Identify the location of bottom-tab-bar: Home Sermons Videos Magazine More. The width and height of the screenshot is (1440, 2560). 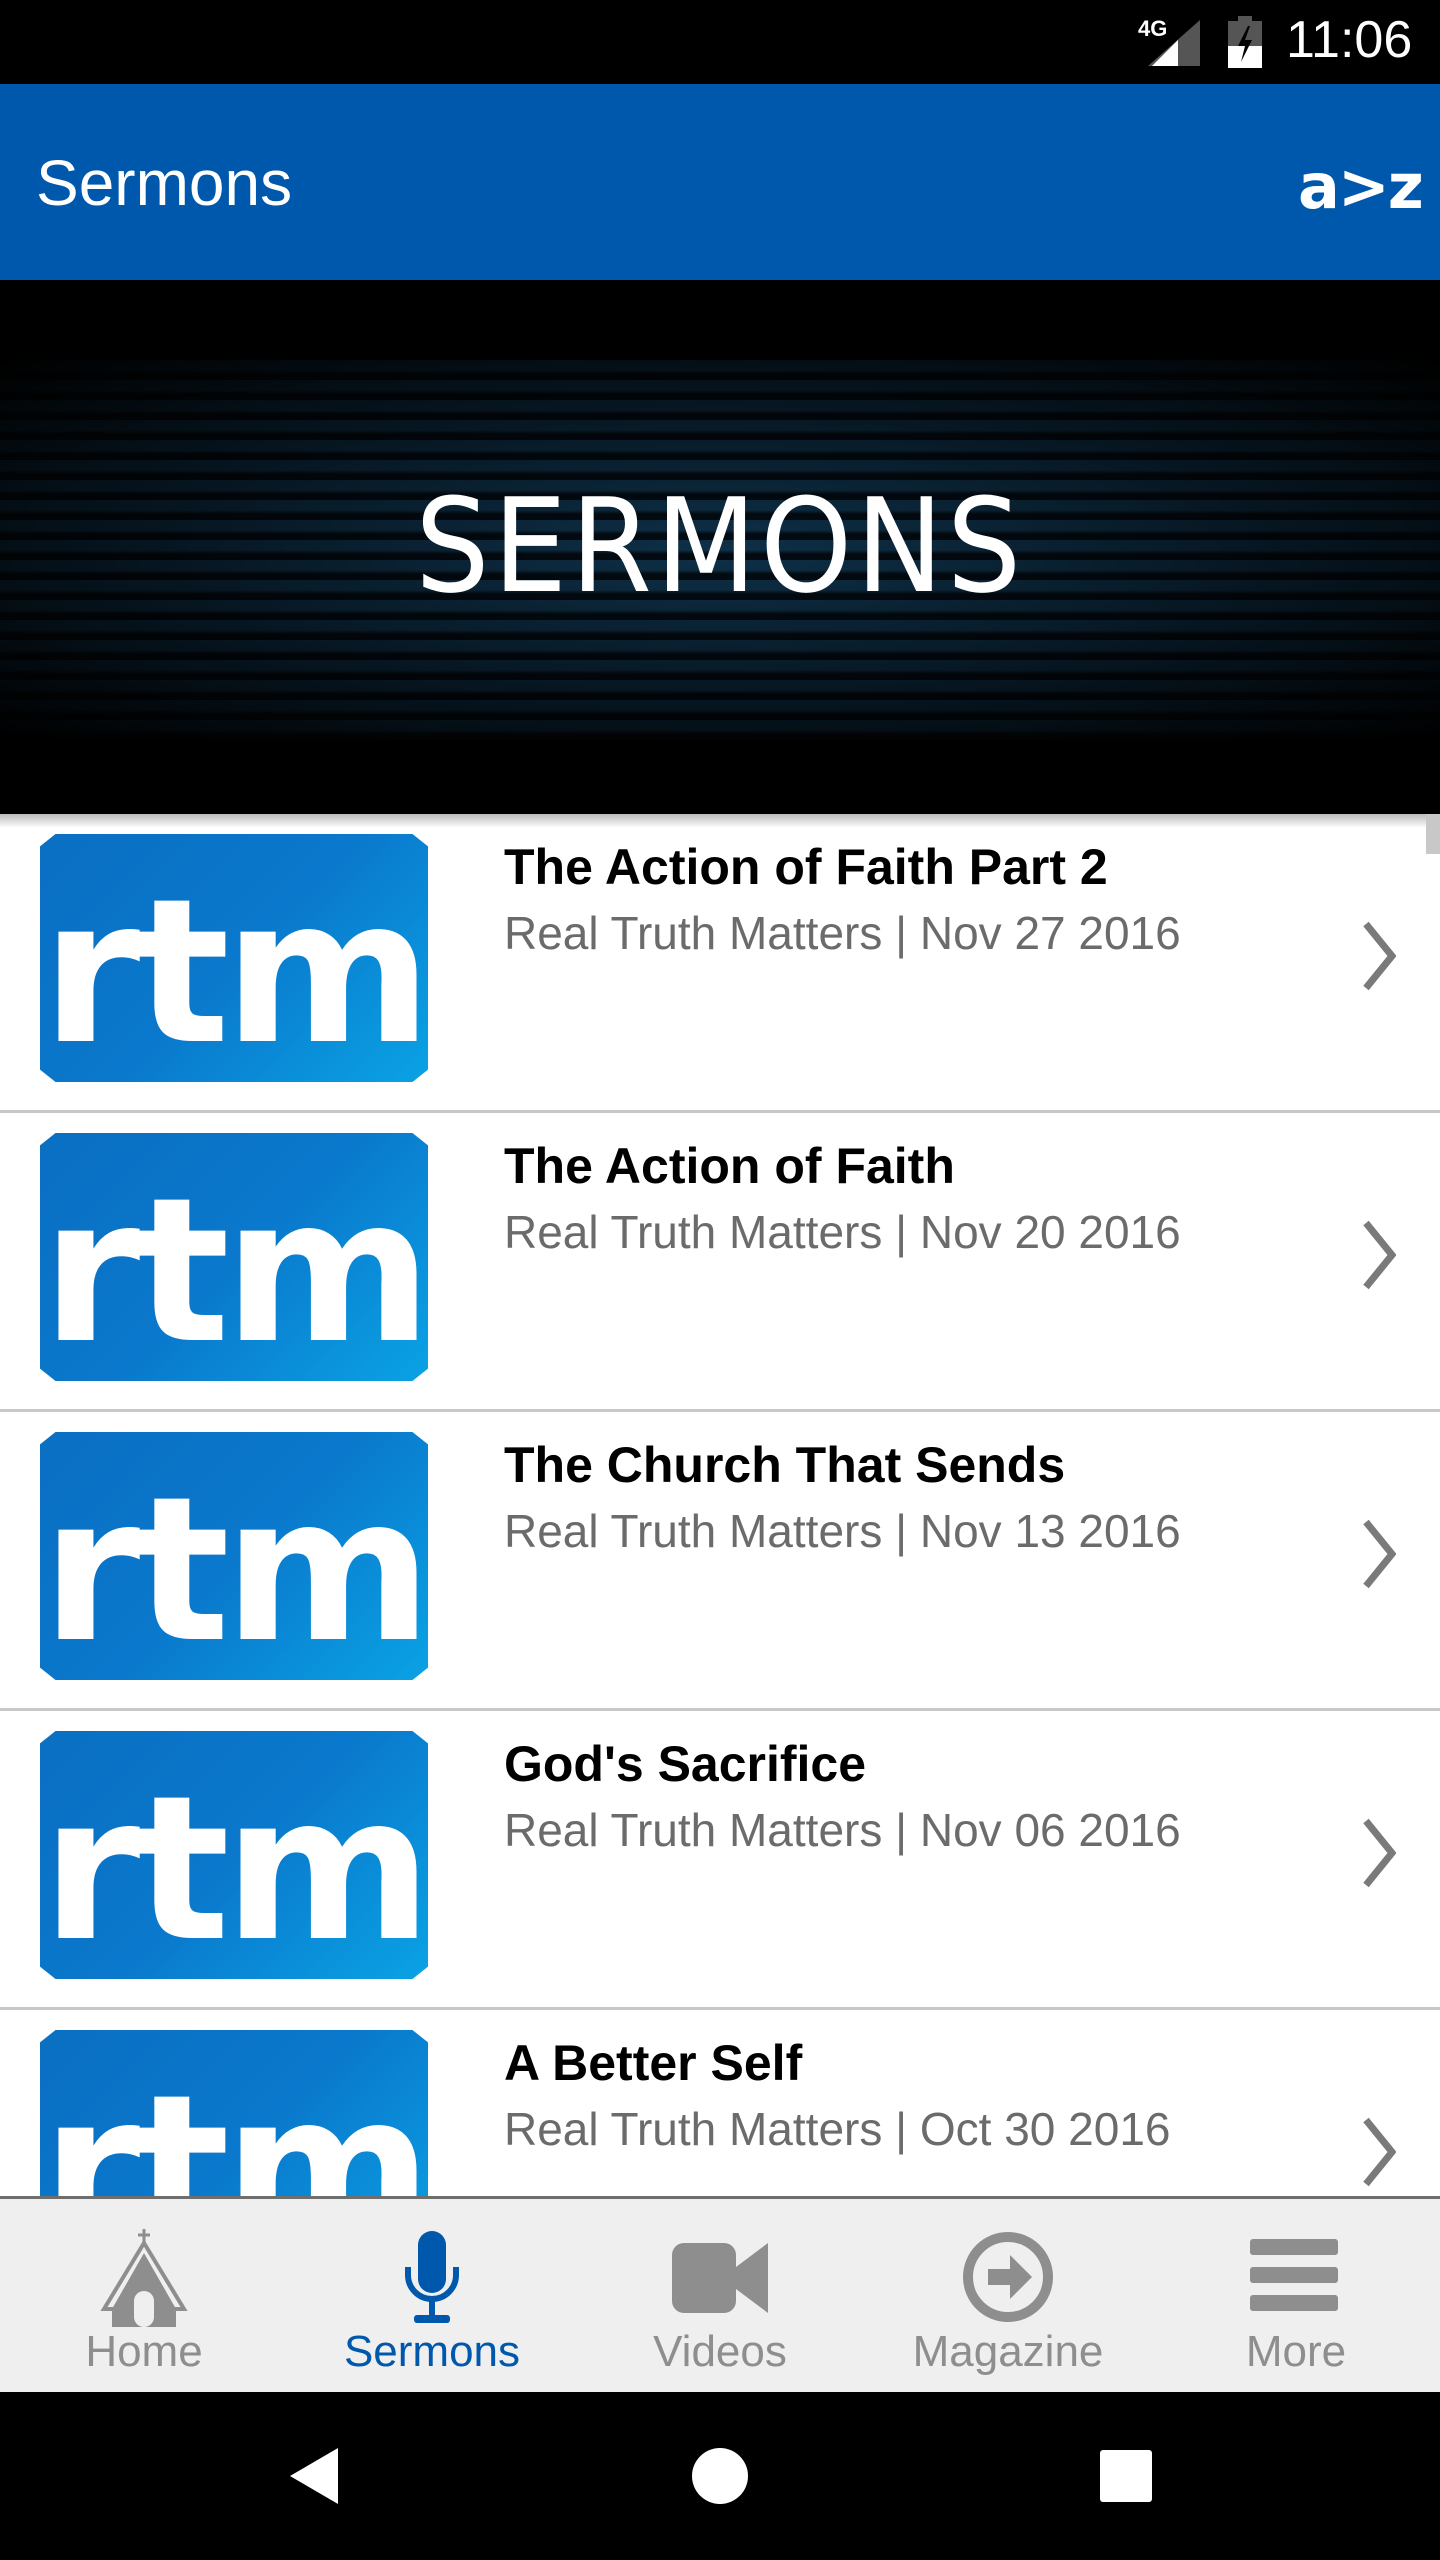
(720, 2294).